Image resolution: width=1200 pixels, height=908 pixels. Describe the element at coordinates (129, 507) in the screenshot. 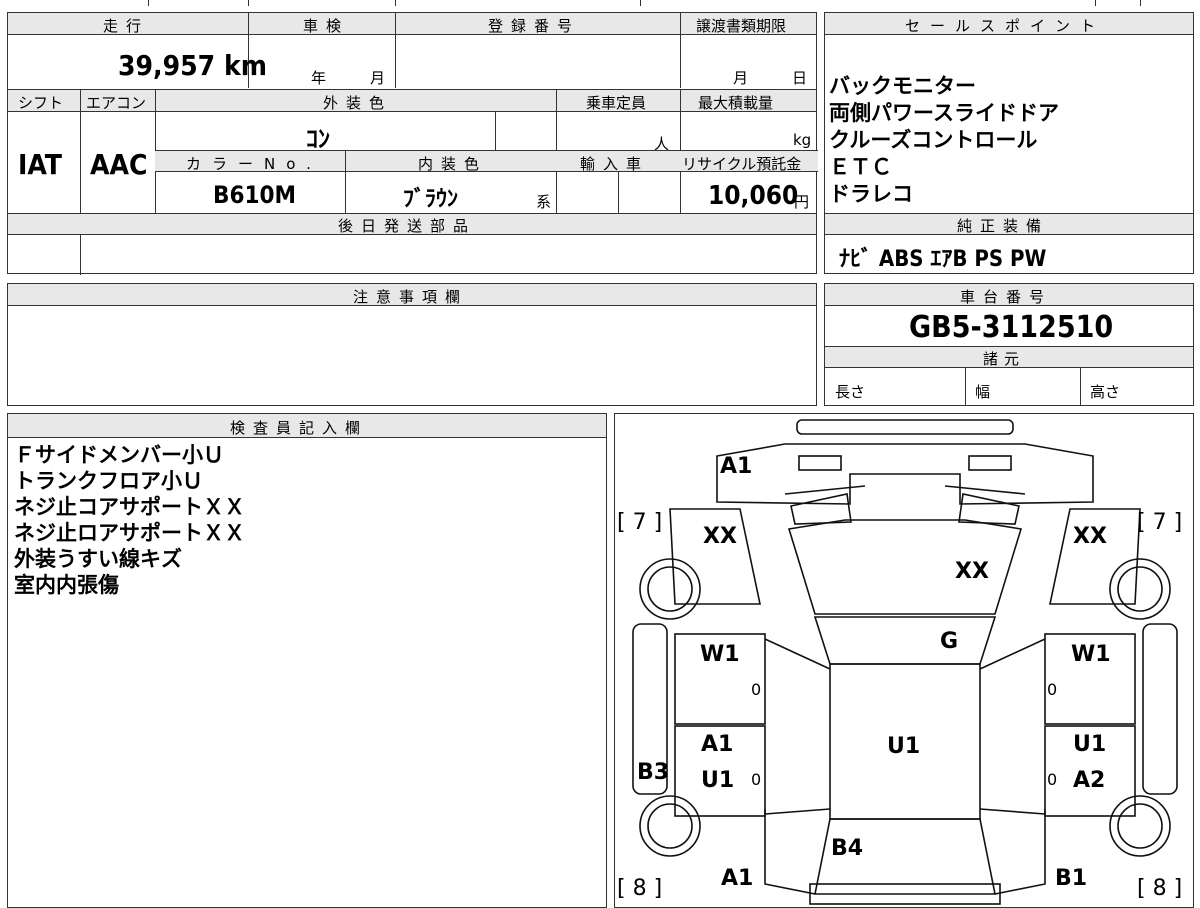

I see `inspector-item: ネジ止コアサポートＸＸ` at that location.